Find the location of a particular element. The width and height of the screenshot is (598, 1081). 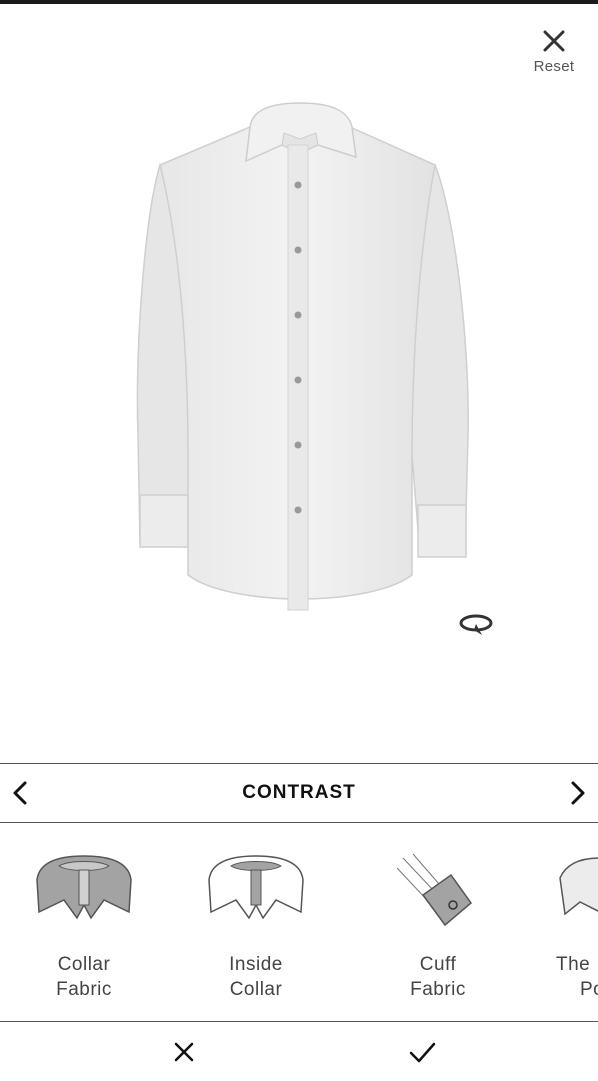

collar-fabric-icon is located at coordinates (84, 887).